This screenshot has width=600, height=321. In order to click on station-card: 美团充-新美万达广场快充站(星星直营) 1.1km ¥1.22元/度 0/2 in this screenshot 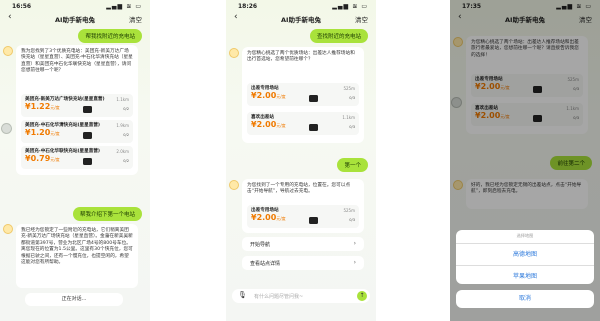, I will do `click(77, 105)`.